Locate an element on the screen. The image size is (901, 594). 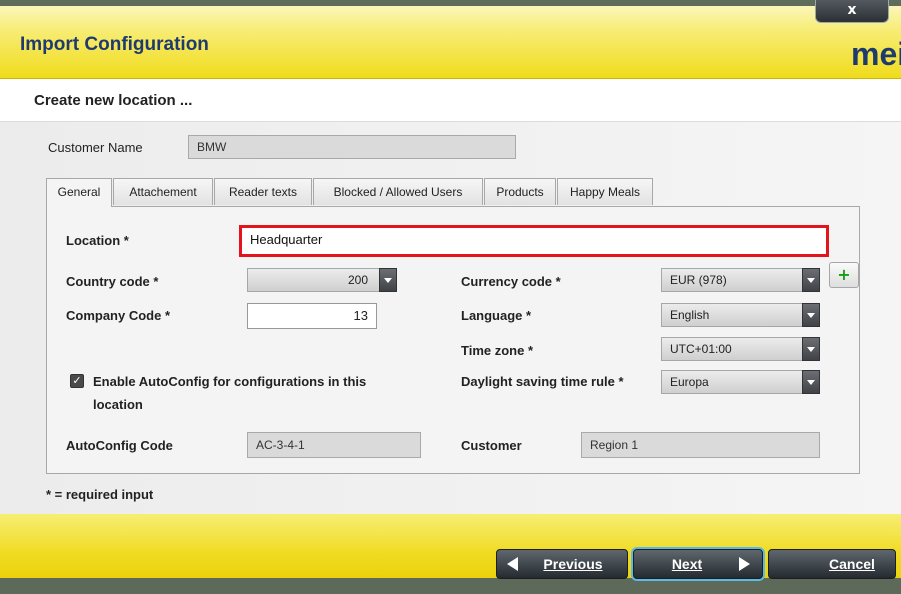
tab-blocked-allowed-users: Blocked / Allowed Users is located at coordinates (398, 191).